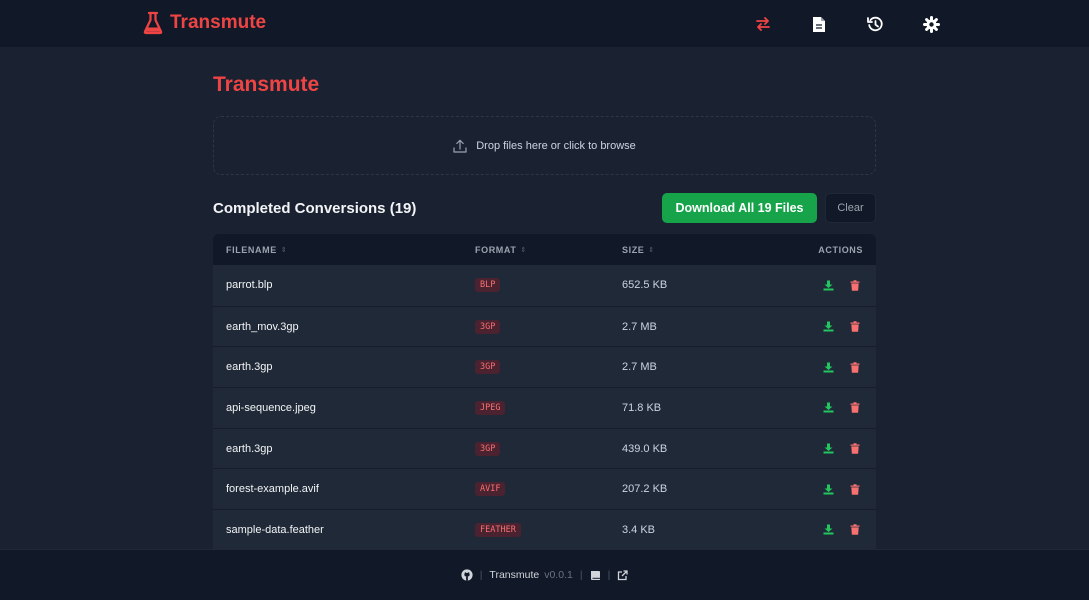  I want to click on section-title: Completed Conversions (19), so click(315, 208).